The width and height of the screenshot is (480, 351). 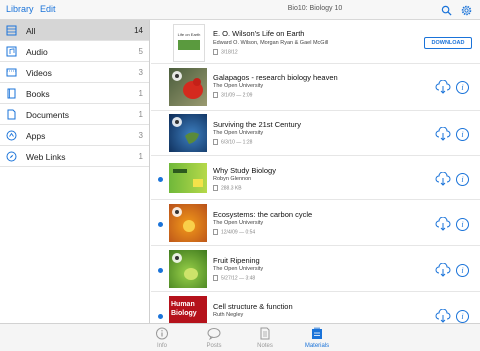 I want to click on tab-label: Posts, so click(x=214, y=346).